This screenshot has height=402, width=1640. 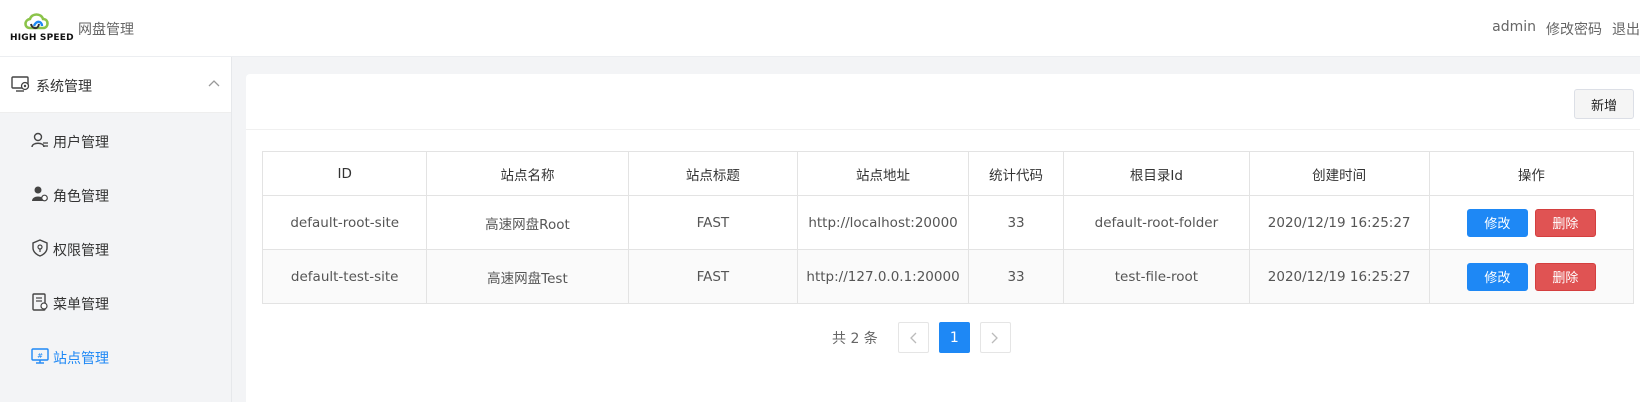 I want to click on user-list-icon, so click(x=39, y=140).